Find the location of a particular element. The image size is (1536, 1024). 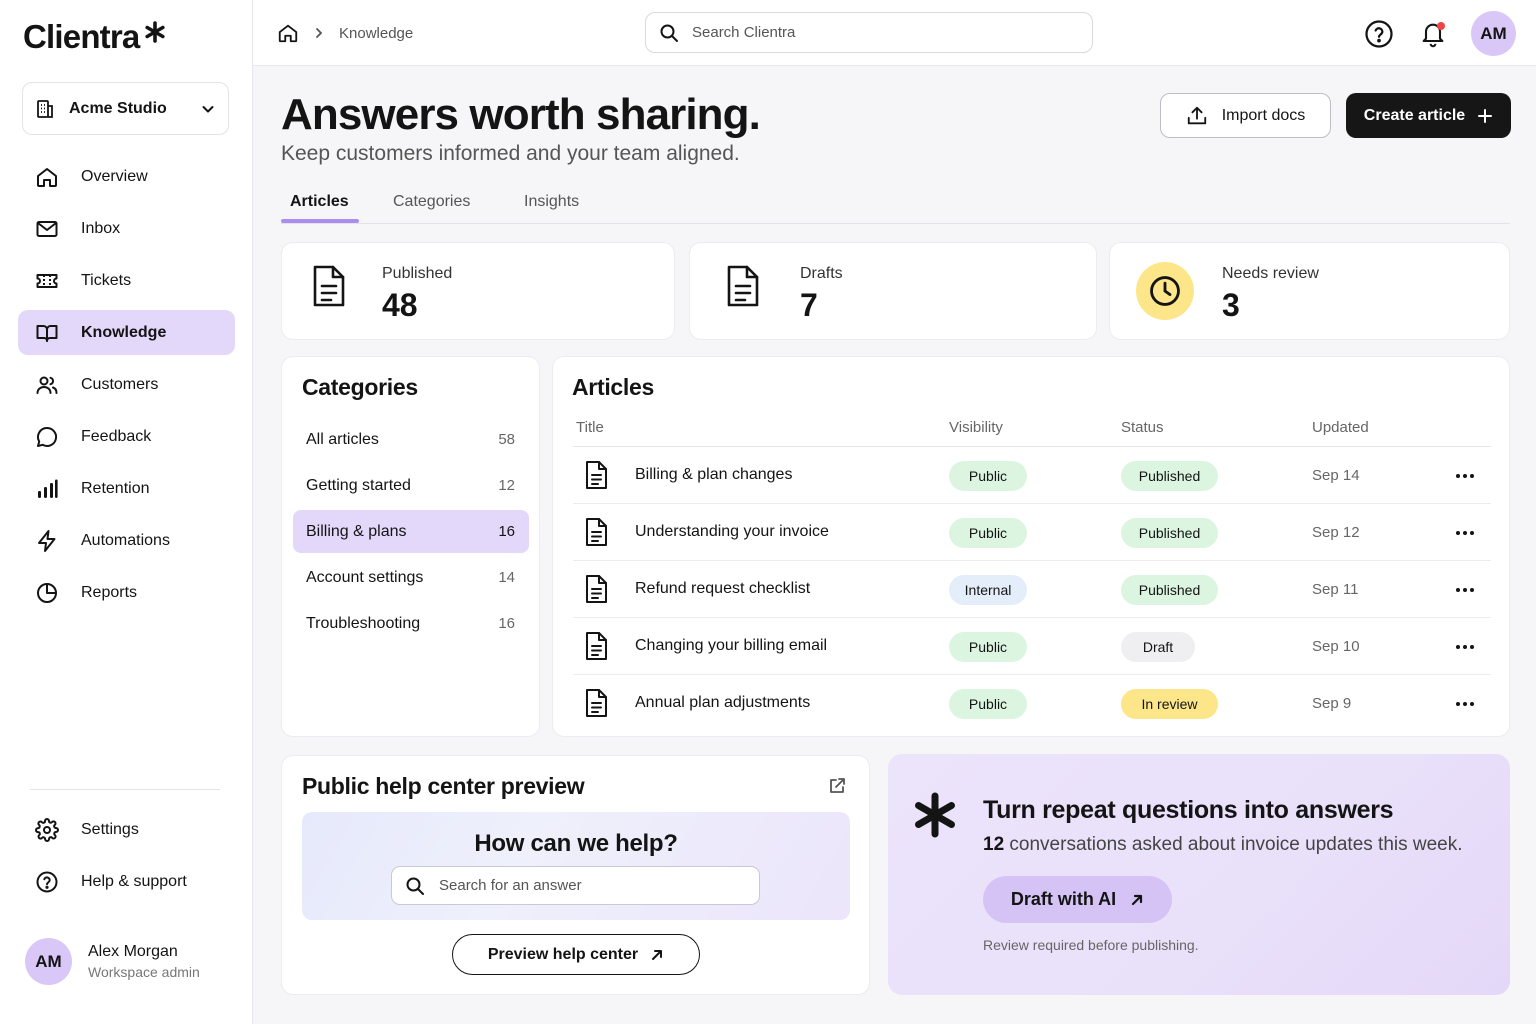

category-label: Account settings is located at coordinates (365, 577).